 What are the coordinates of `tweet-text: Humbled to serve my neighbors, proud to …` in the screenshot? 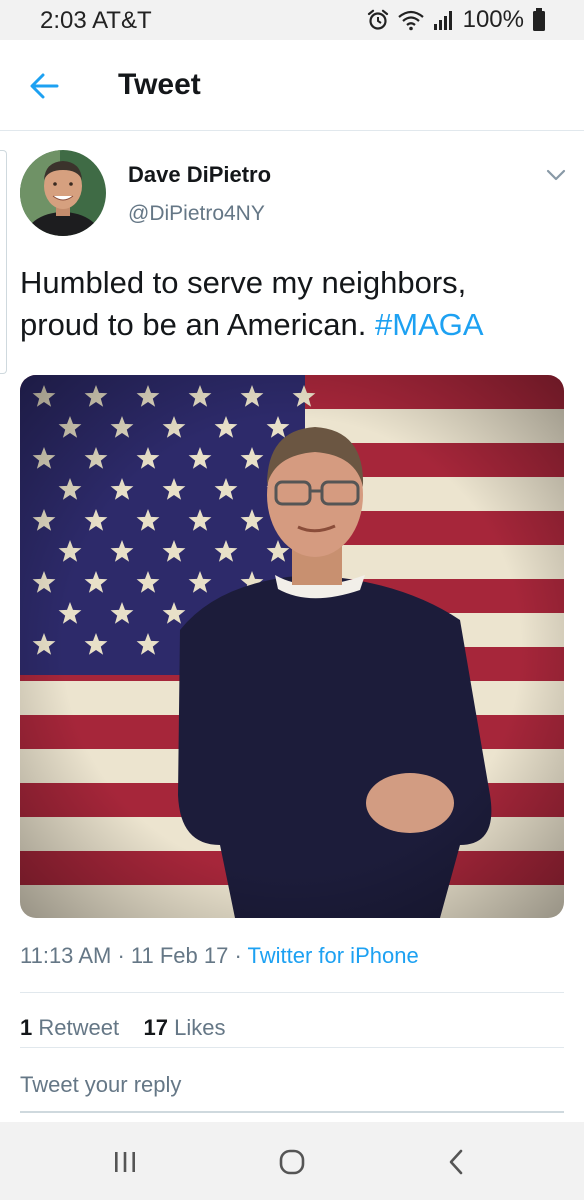 It's located at (295, 304).